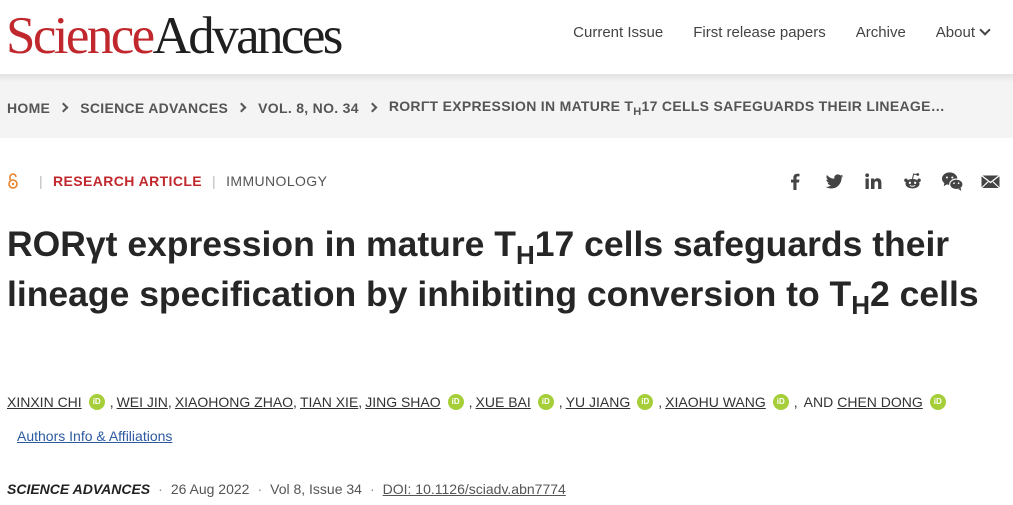  I want to click on volume-issue: Vol 8, Issue 34, so click(316, 489).